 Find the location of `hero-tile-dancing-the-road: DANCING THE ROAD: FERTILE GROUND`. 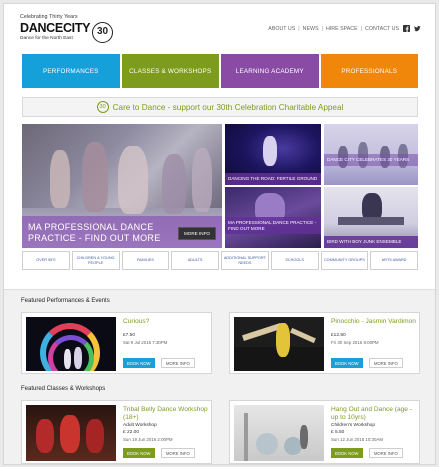

hero-tile-dancing-the-road: DANCING THE ROAD: FERTILE GROUND is located at coordinates (273, 154).